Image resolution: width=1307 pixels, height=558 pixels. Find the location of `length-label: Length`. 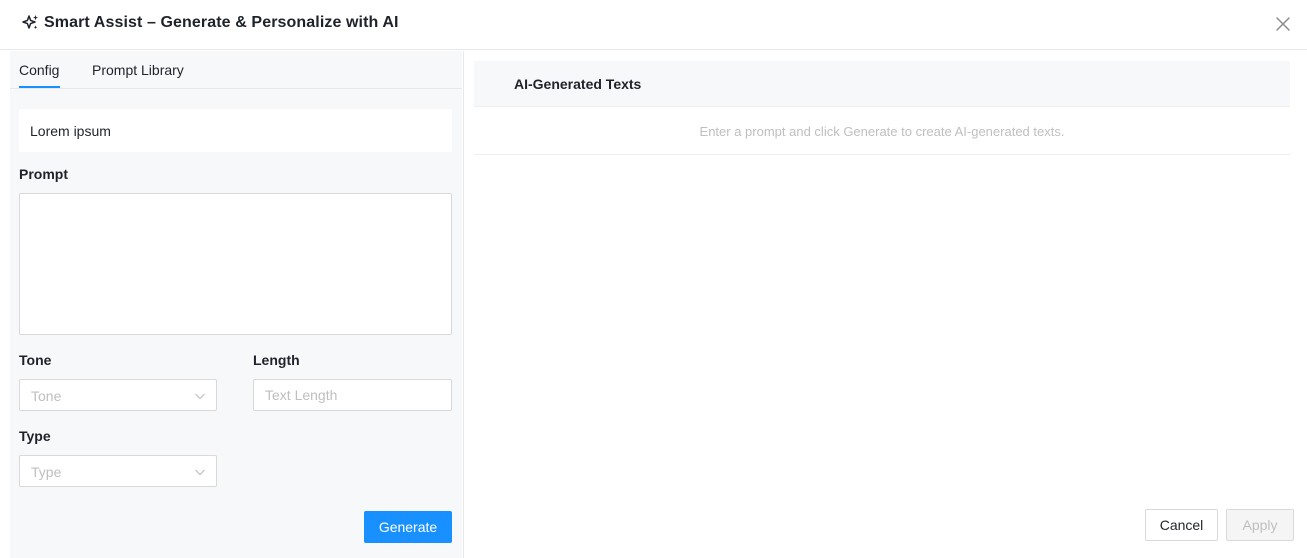

length-label: Length is located at coordinates (276, 360).